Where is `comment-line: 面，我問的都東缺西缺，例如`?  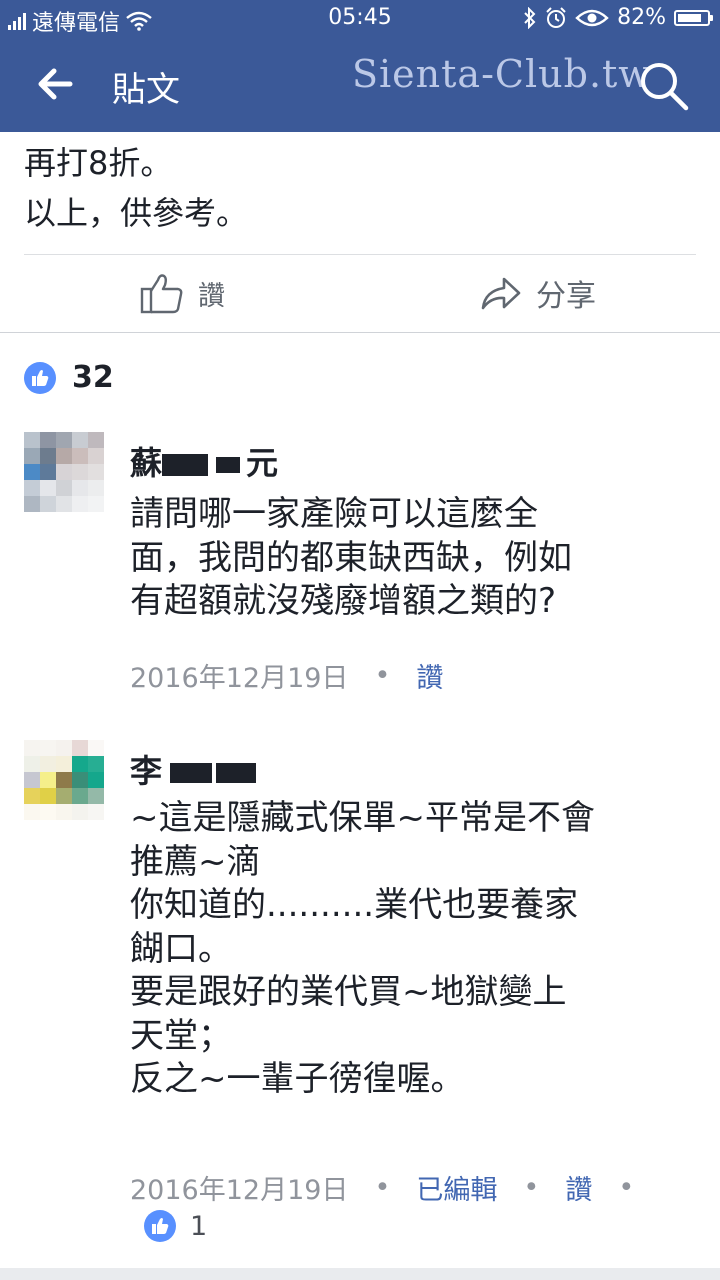
comment-line: 面，我問的都東缺西缺，例如 is located at coordinates (351, 557).